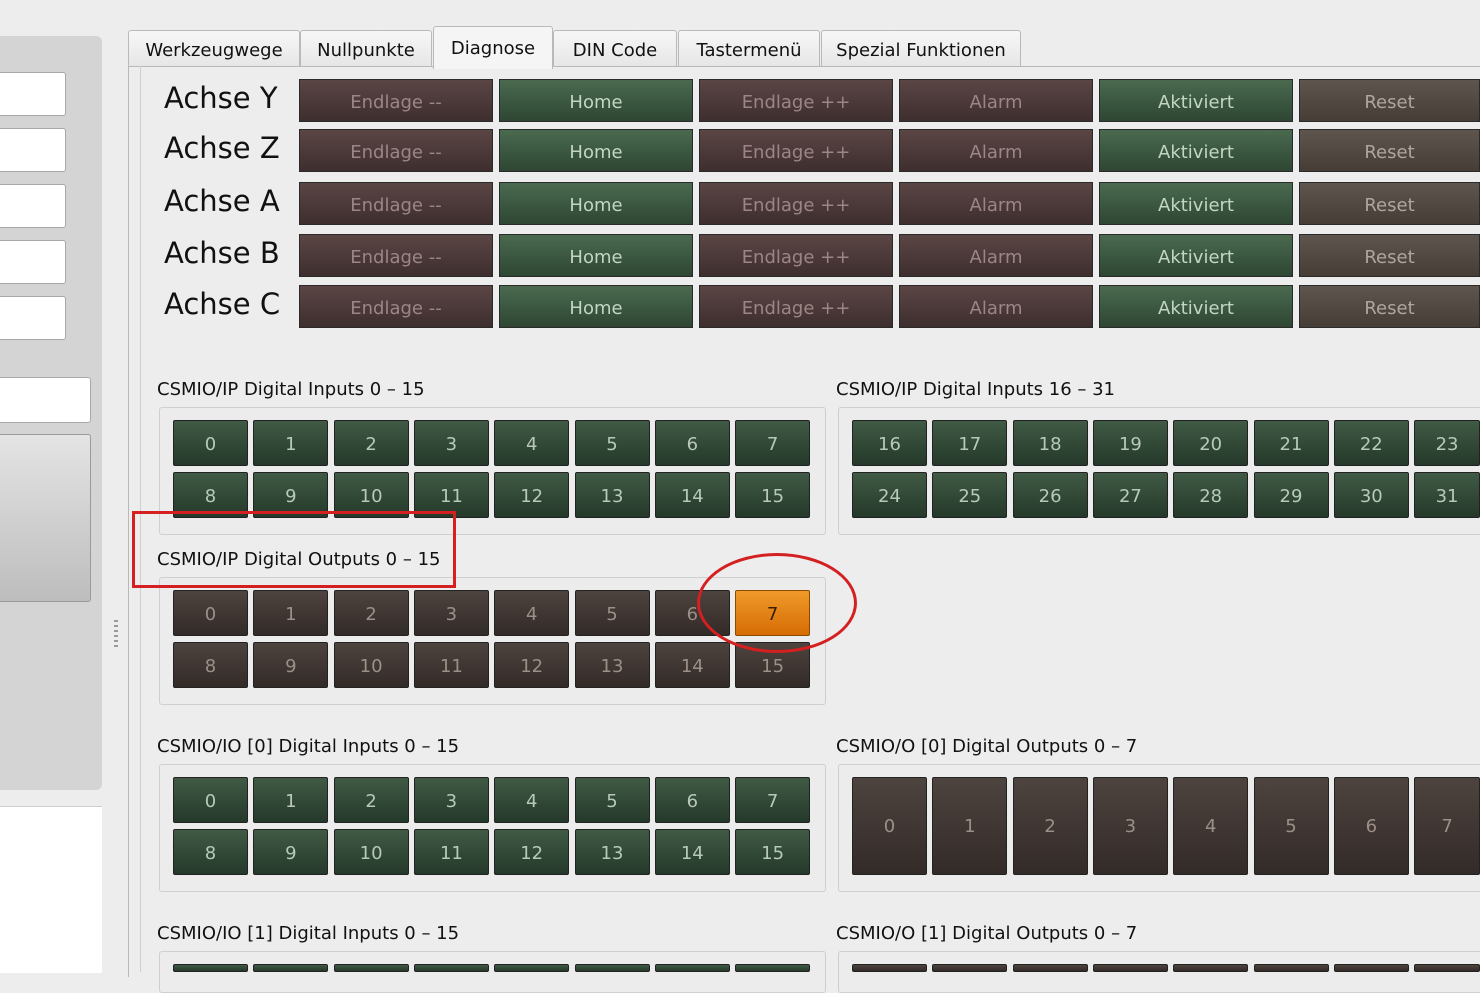  I want to click on ip-input-indicator: 7, so click(773, 443).